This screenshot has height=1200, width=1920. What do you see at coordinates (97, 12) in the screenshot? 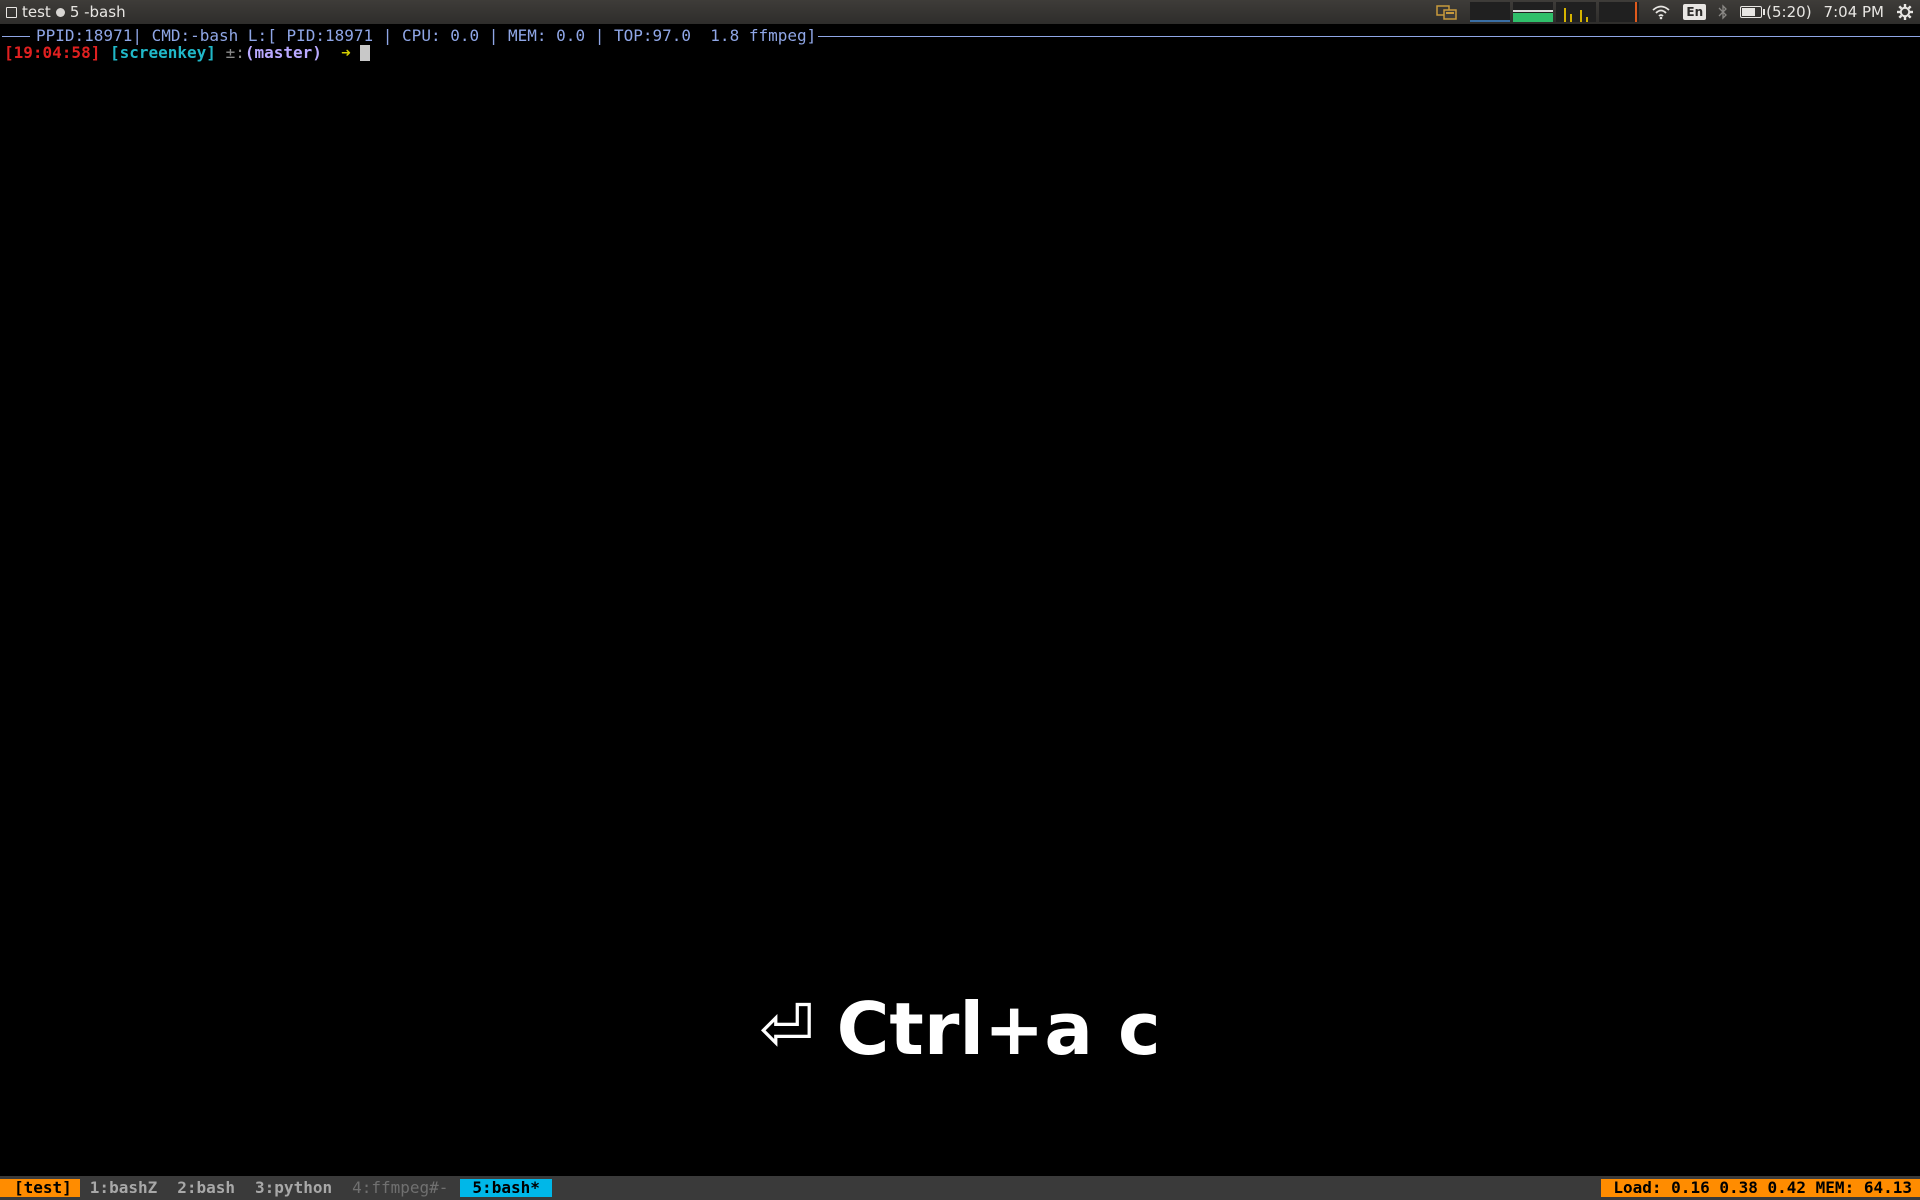
I see `window-title: 5 -bash` at bounding box center [97, 12].